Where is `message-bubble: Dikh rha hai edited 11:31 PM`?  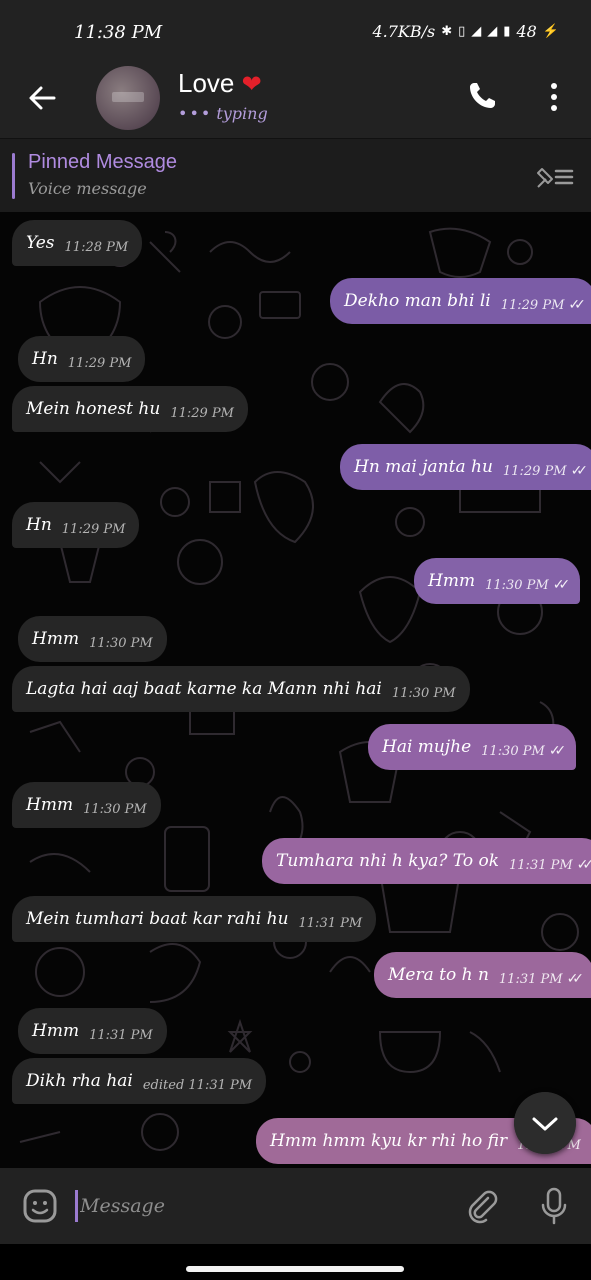
message-bubble: Dikh rha hai edited 11:31 PM is located at coordinates (139, 1081).